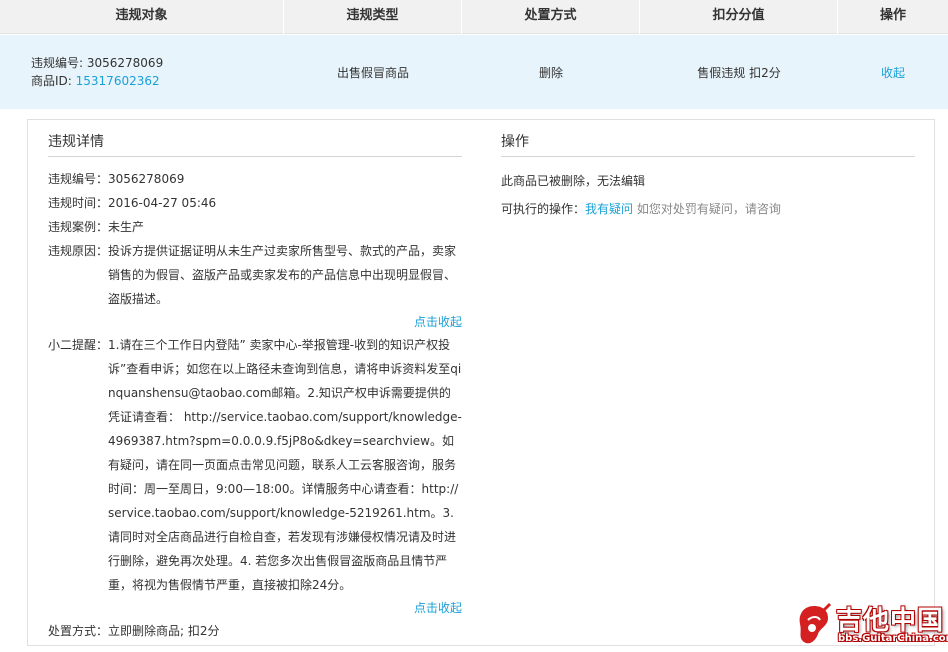 The image size is (948, 652). I want to click on table-header: 违规对象 违规类型 处置方式 扣分分值 操作, so click(474, 17).